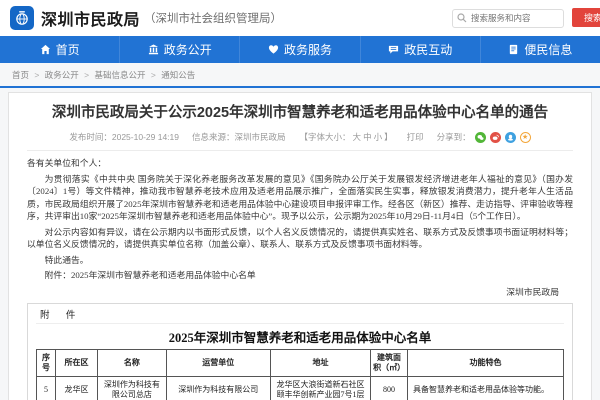  Describe the element at coordinates (239, 137) in the screenshot. I see `info-source: 信息来源：深圳市民政局` at that location.